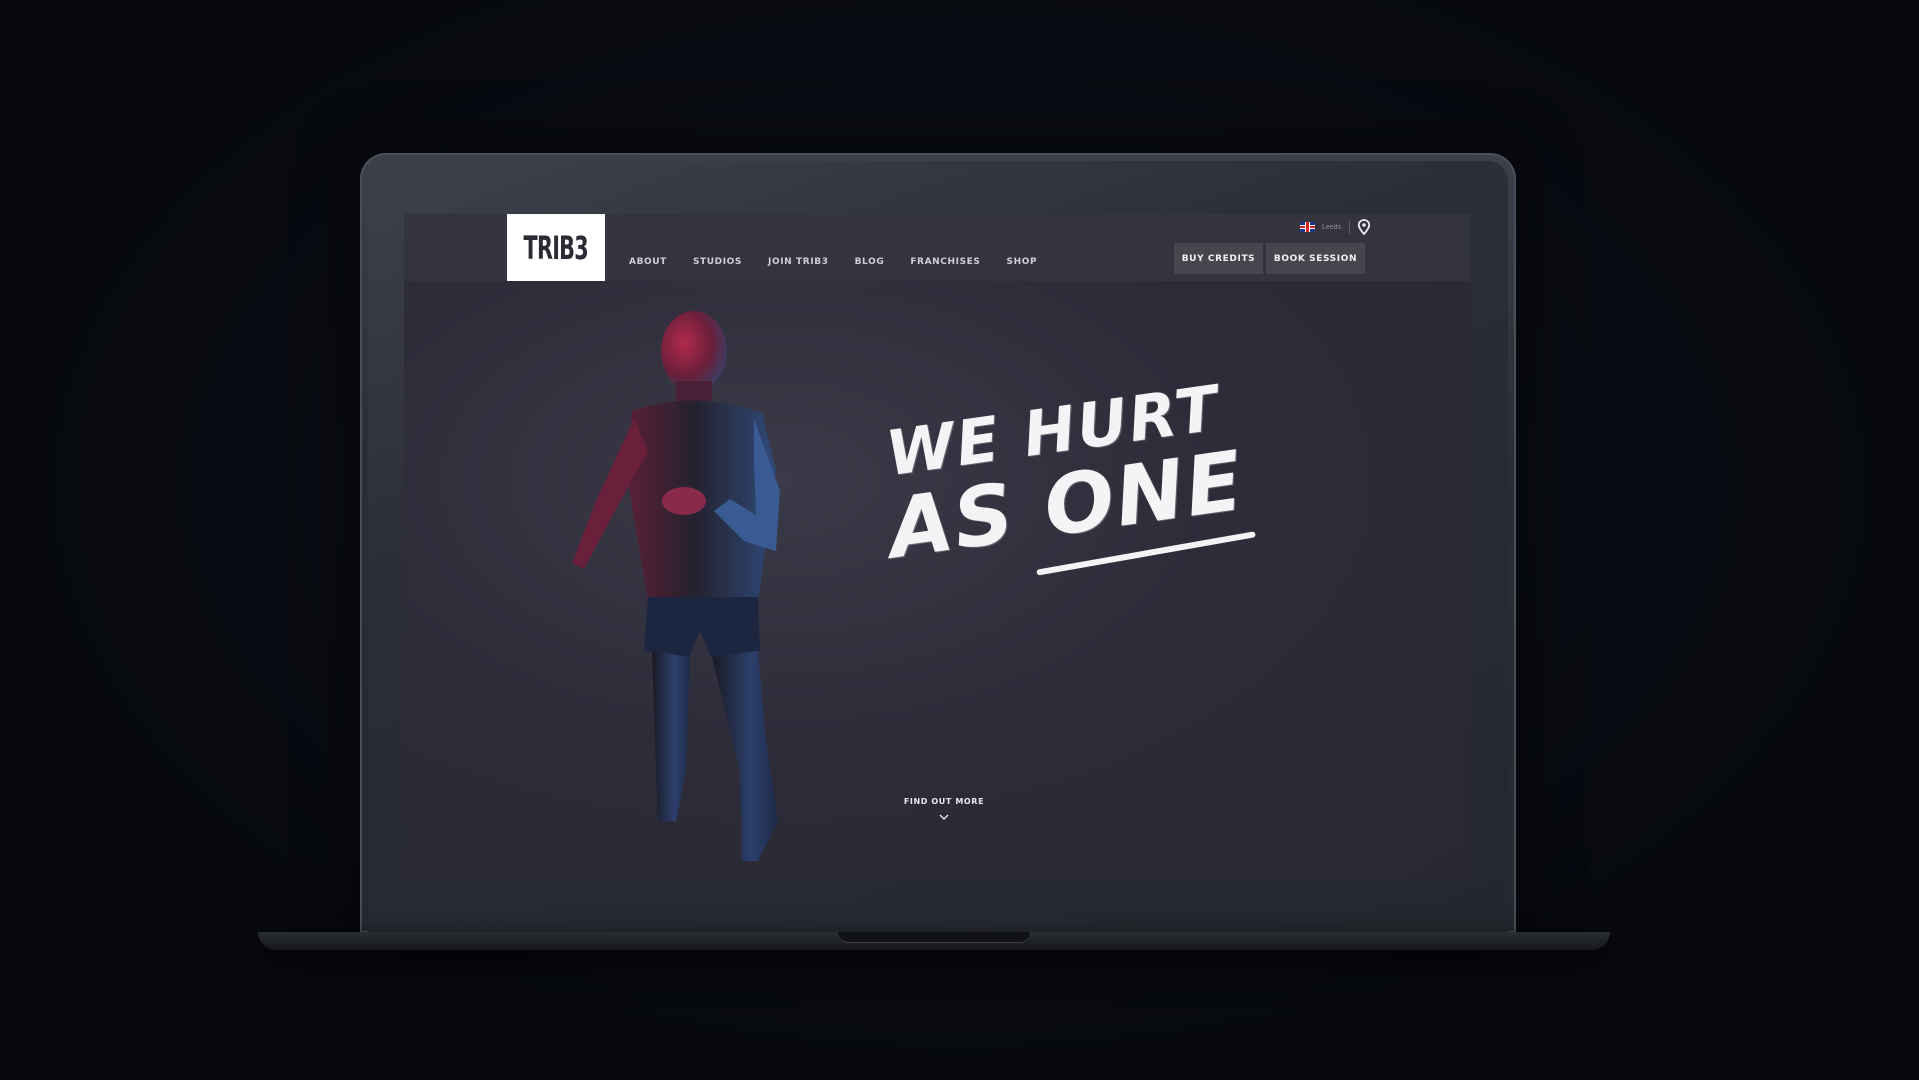 The width and height of the screenshot is (1919, 1080). I want to click on nav-item-studios: STUDIOS, so click(717, 262).